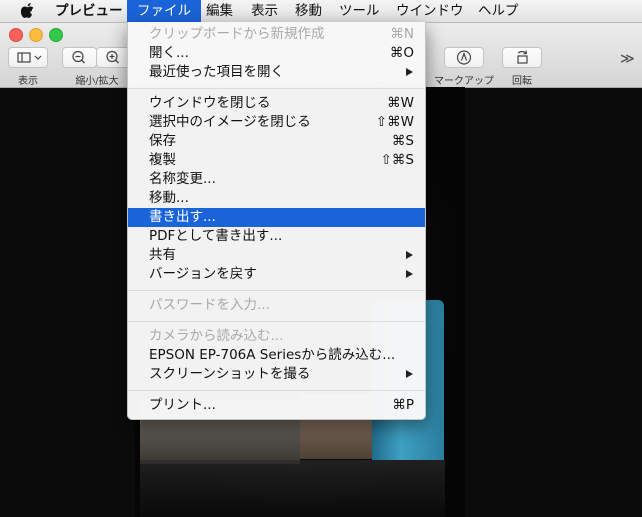  What do you see at coordinates (230, 122) in the screenshot?
I see `menu-item-label: 選択中のイメージを閉じる` at bounding box center [230, 122].